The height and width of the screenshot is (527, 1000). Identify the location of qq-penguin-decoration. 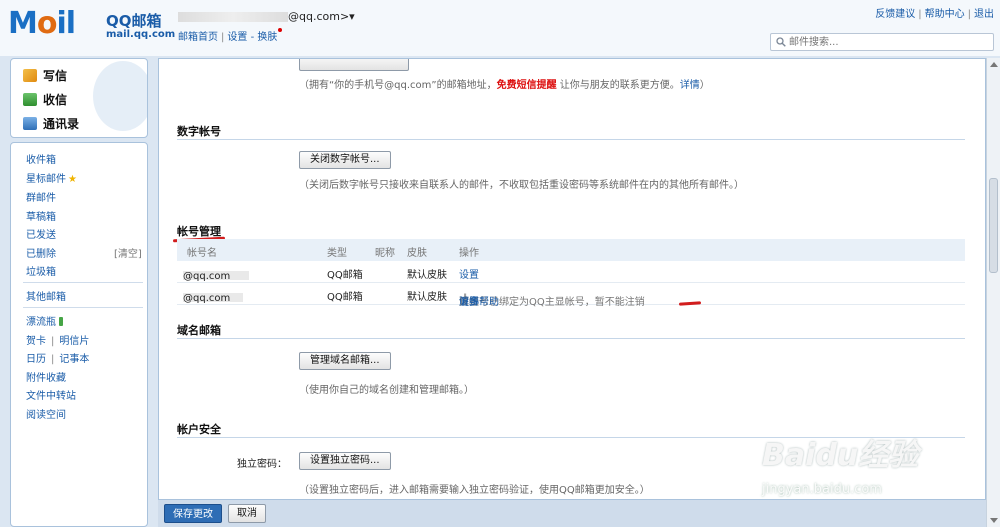
(120, 96).